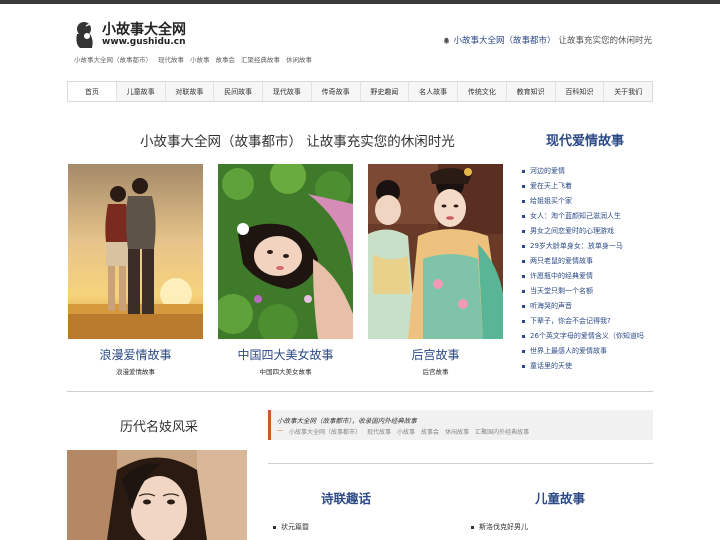  I want to click on list-item: 当天堂只剩一个名额, so click(583, 291).